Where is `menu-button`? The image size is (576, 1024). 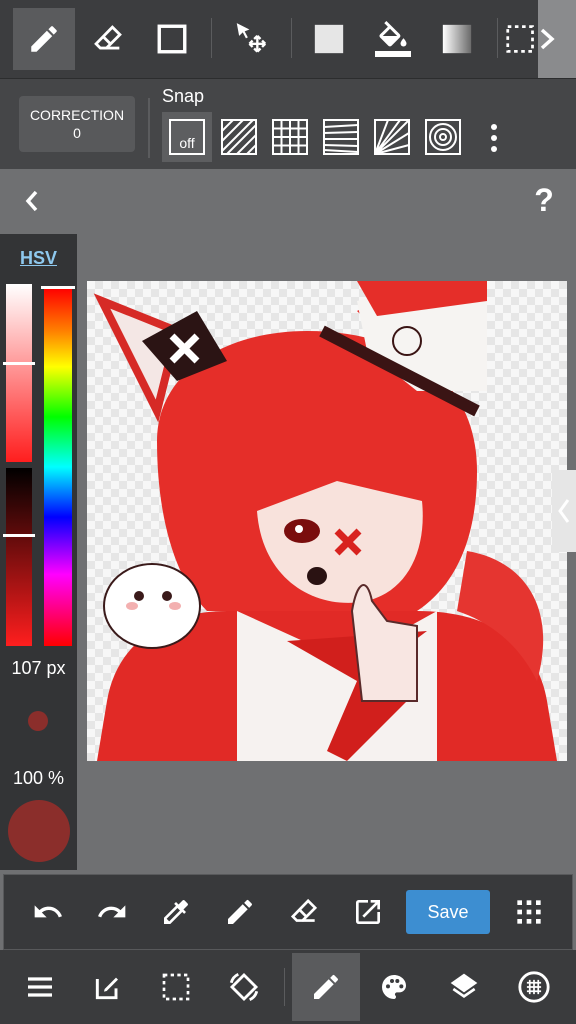 menu-button is located at coordinates (40, 987).